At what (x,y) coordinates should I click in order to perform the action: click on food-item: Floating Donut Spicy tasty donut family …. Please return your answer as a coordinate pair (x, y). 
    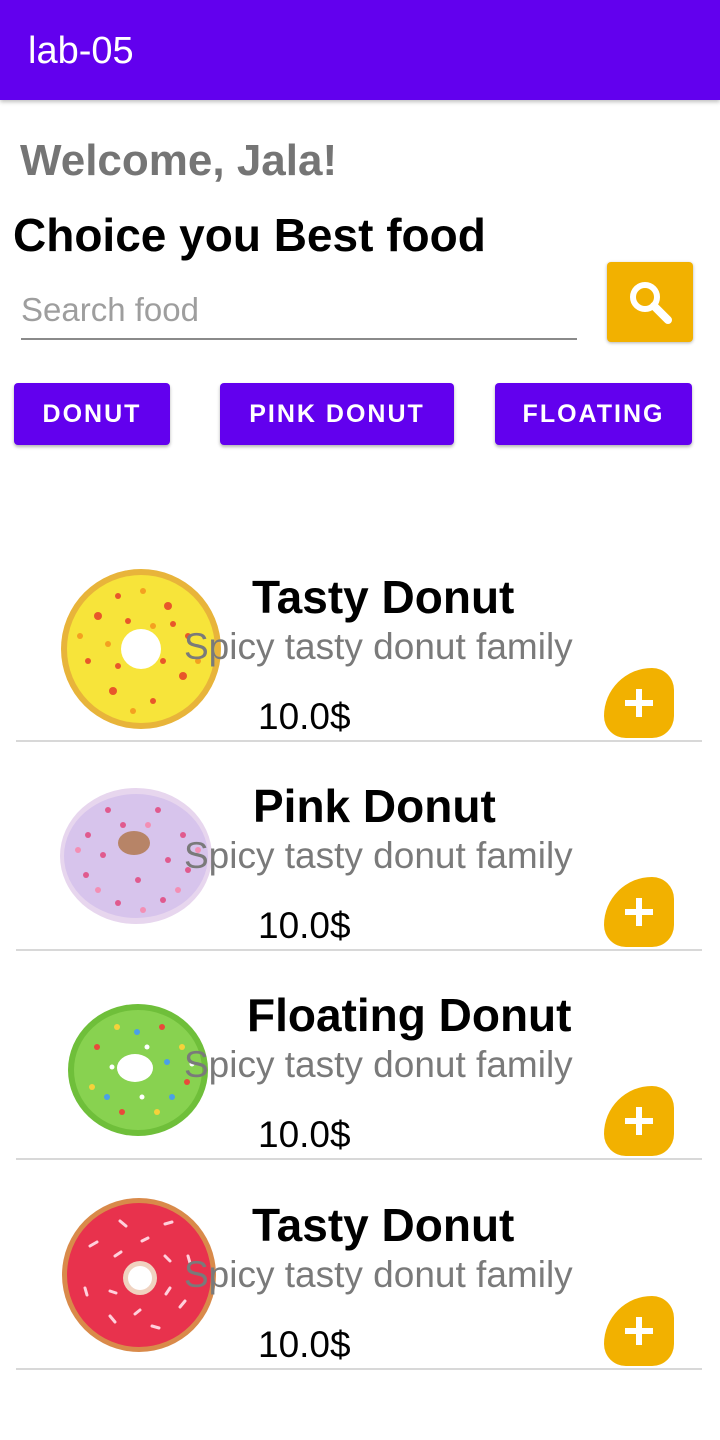
    Looking at the image, I should click on (360, 1055).